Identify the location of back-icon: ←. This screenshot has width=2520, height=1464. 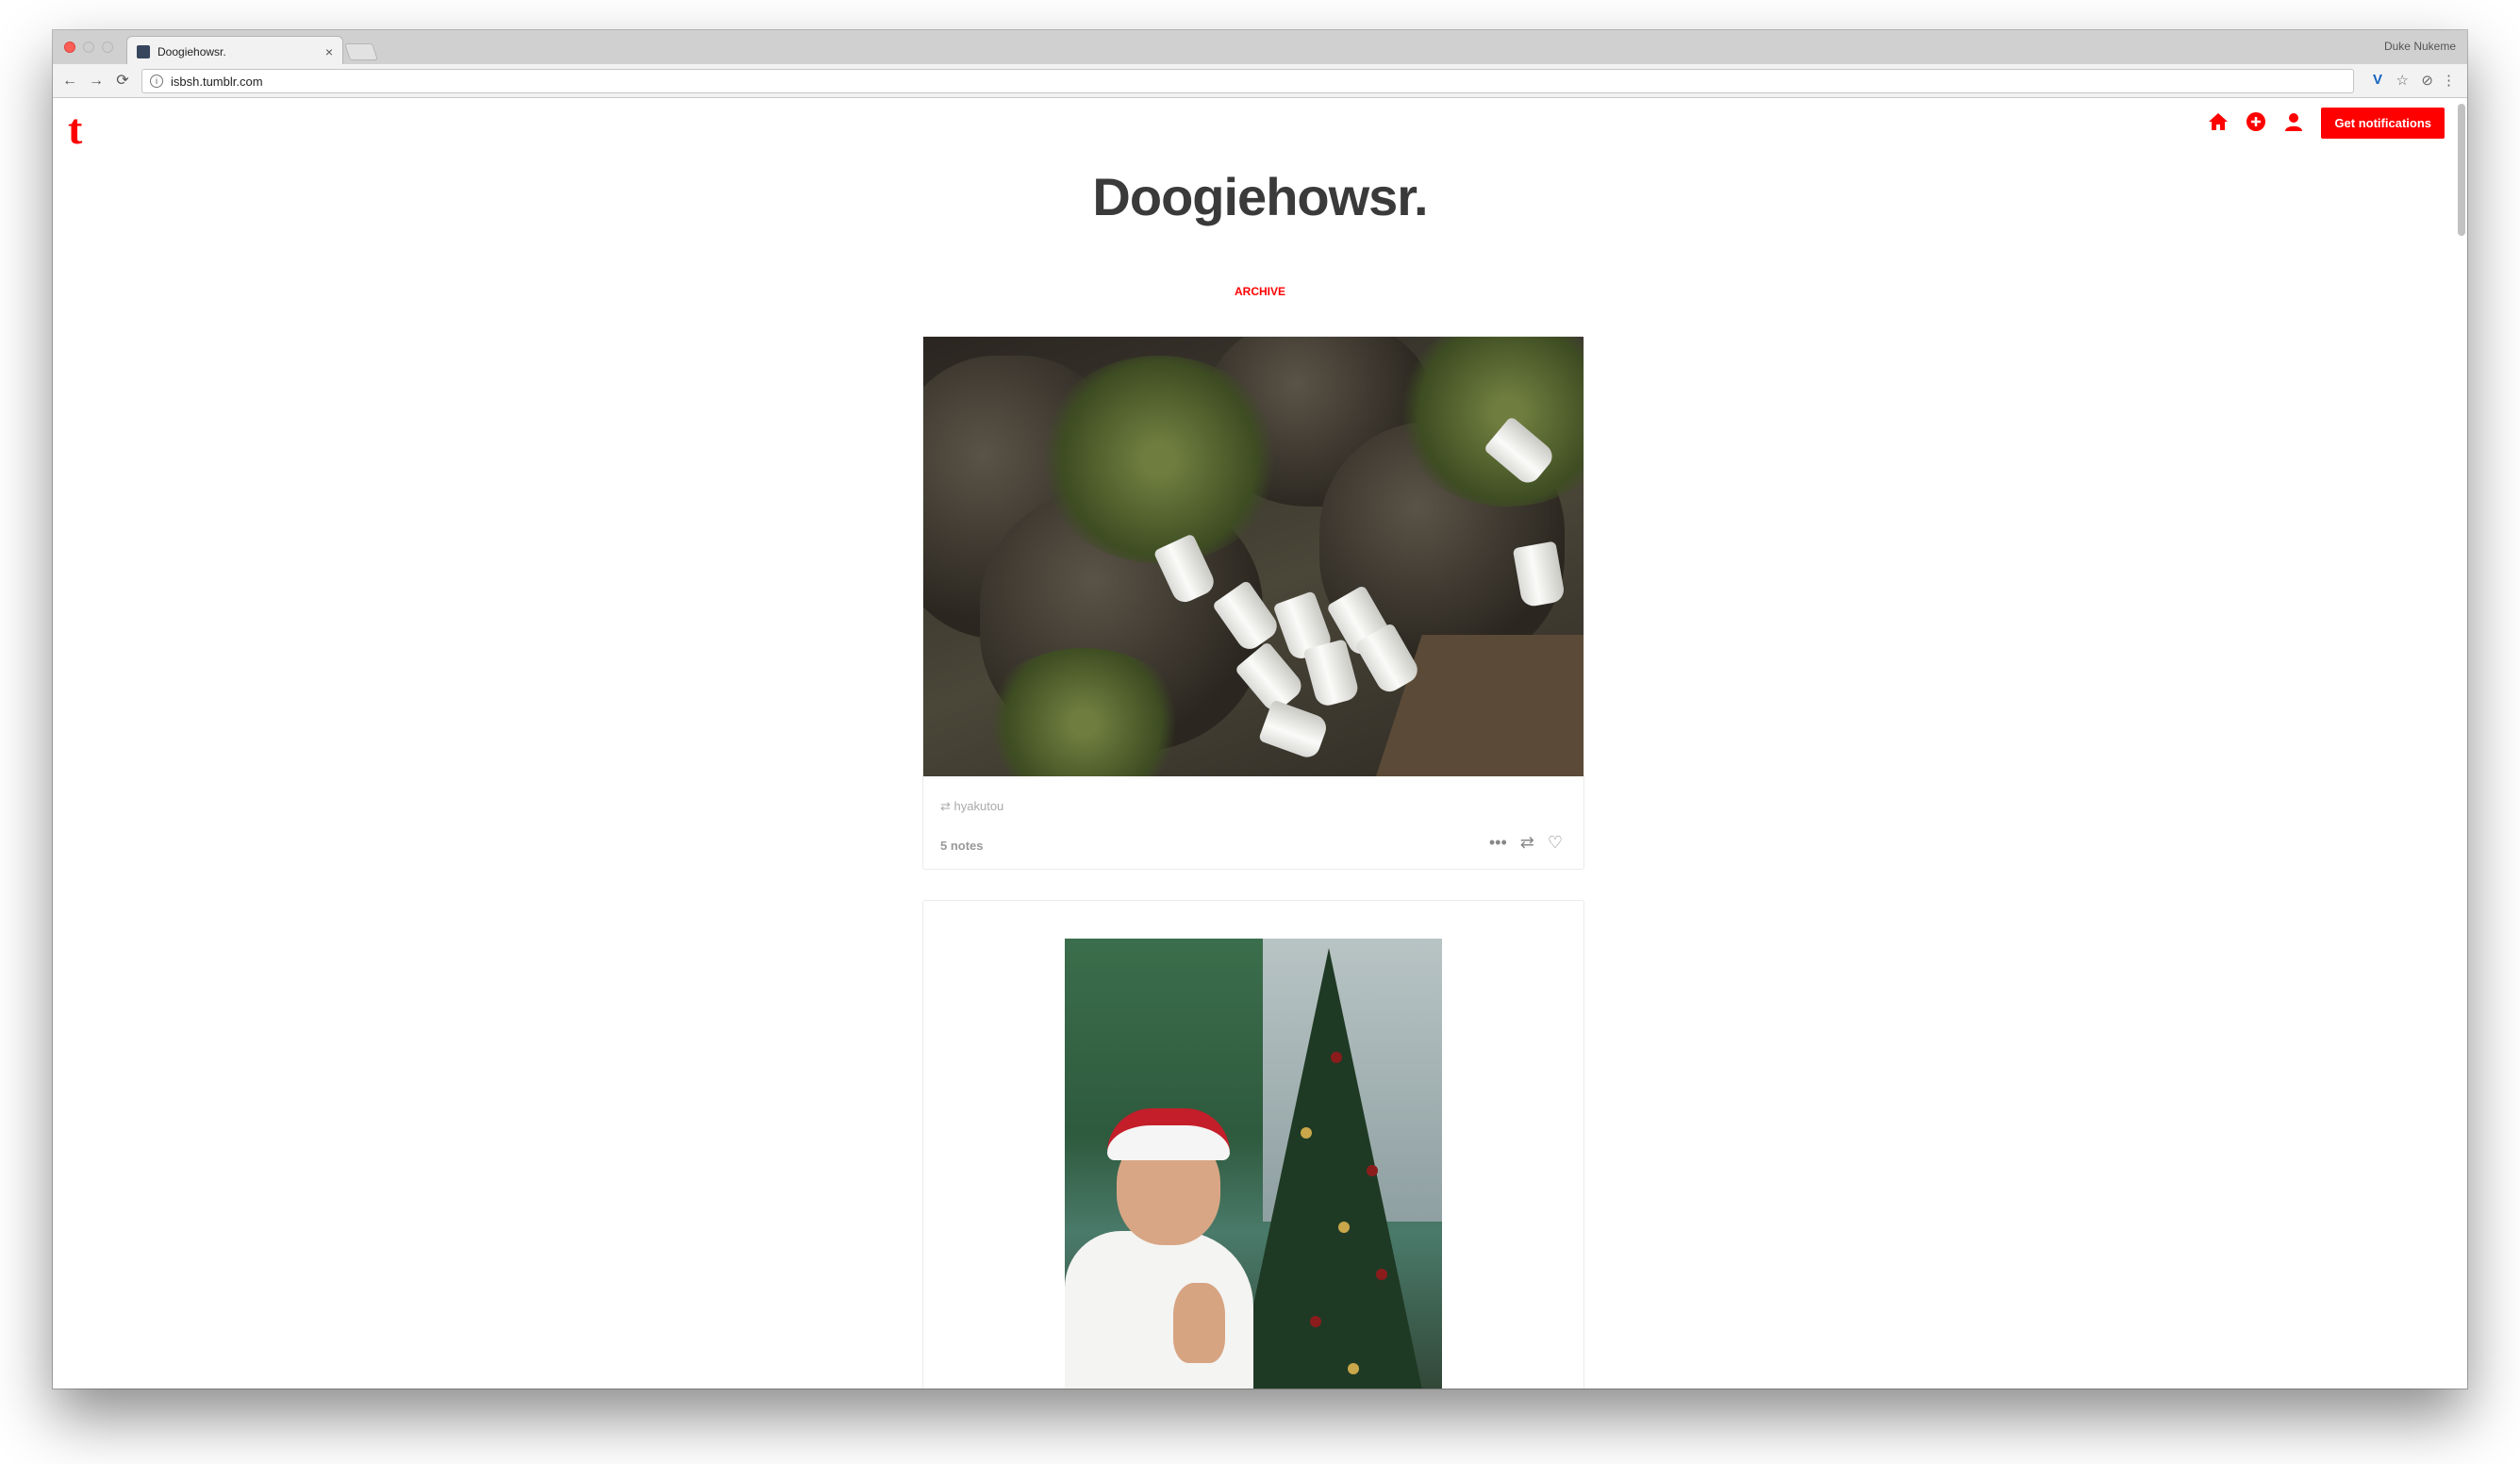
(70, 81).